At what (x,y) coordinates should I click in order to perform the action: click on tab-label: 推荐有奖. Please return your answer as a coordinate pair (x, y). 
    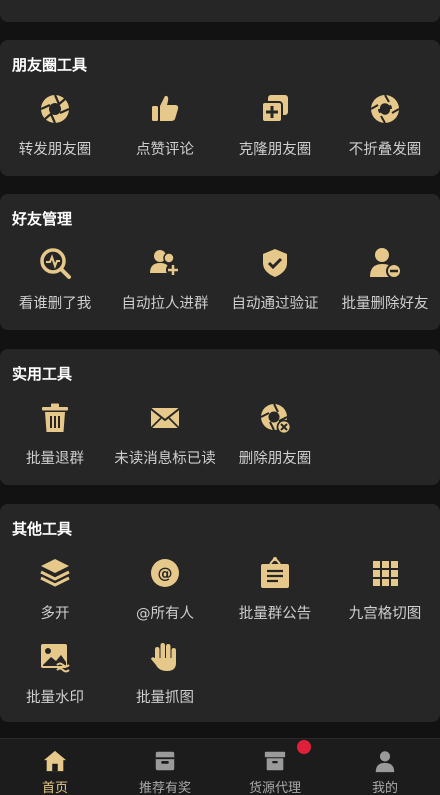
    Looking at the image, I should click on (164, 788).